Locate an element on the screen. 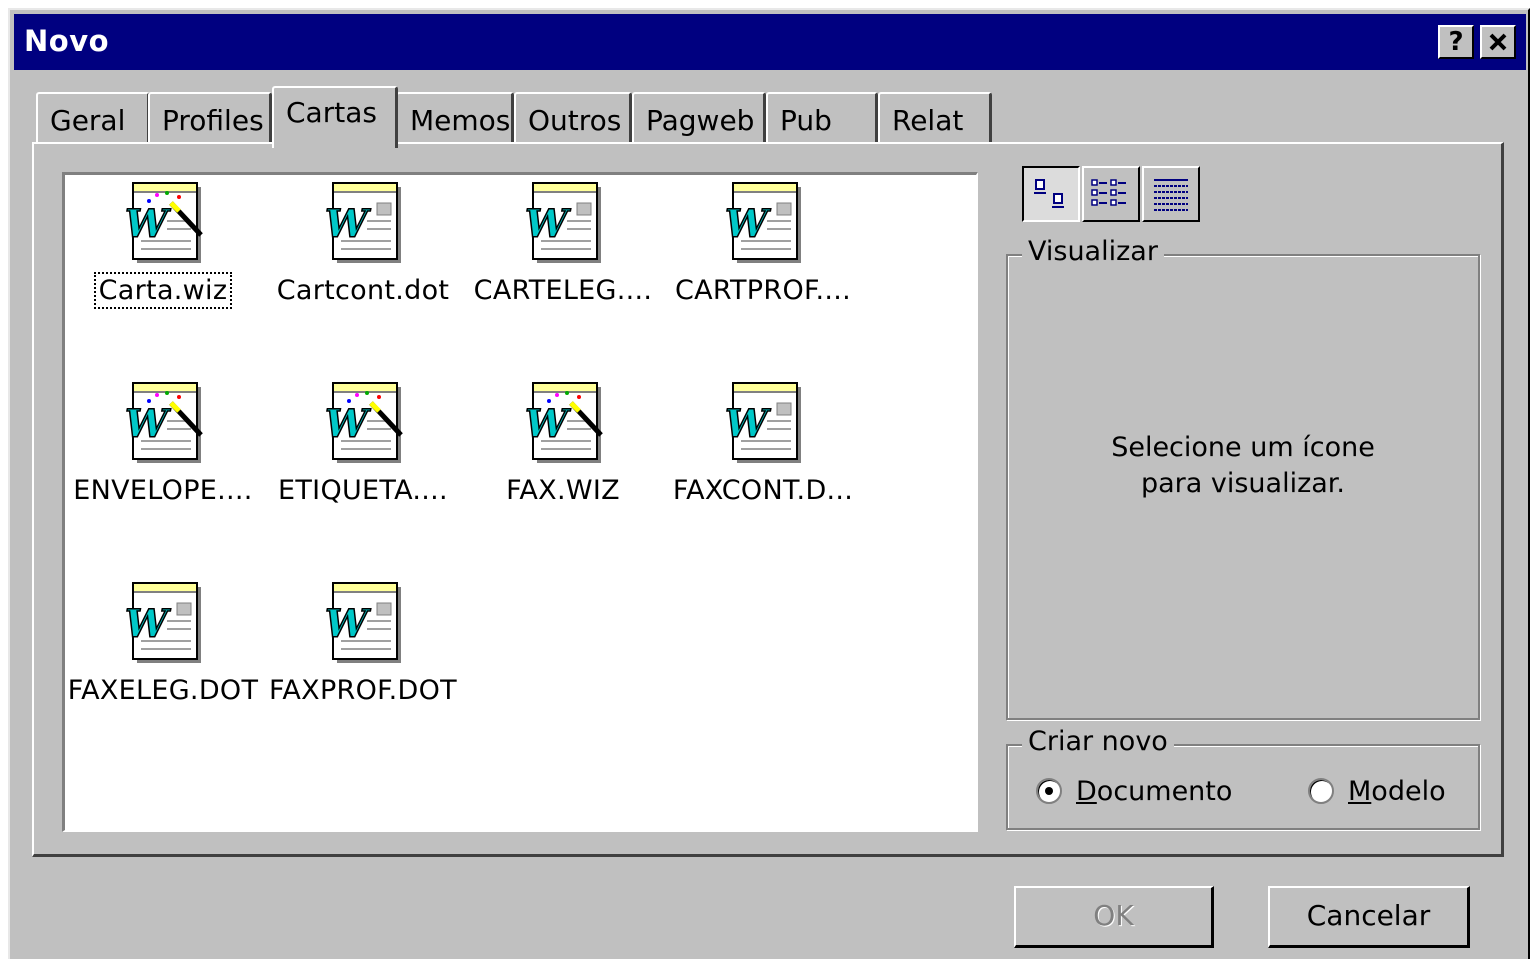 This screenshot has width=1540, height=959. tab-geral: Geral is located at coordinates (93, 118).